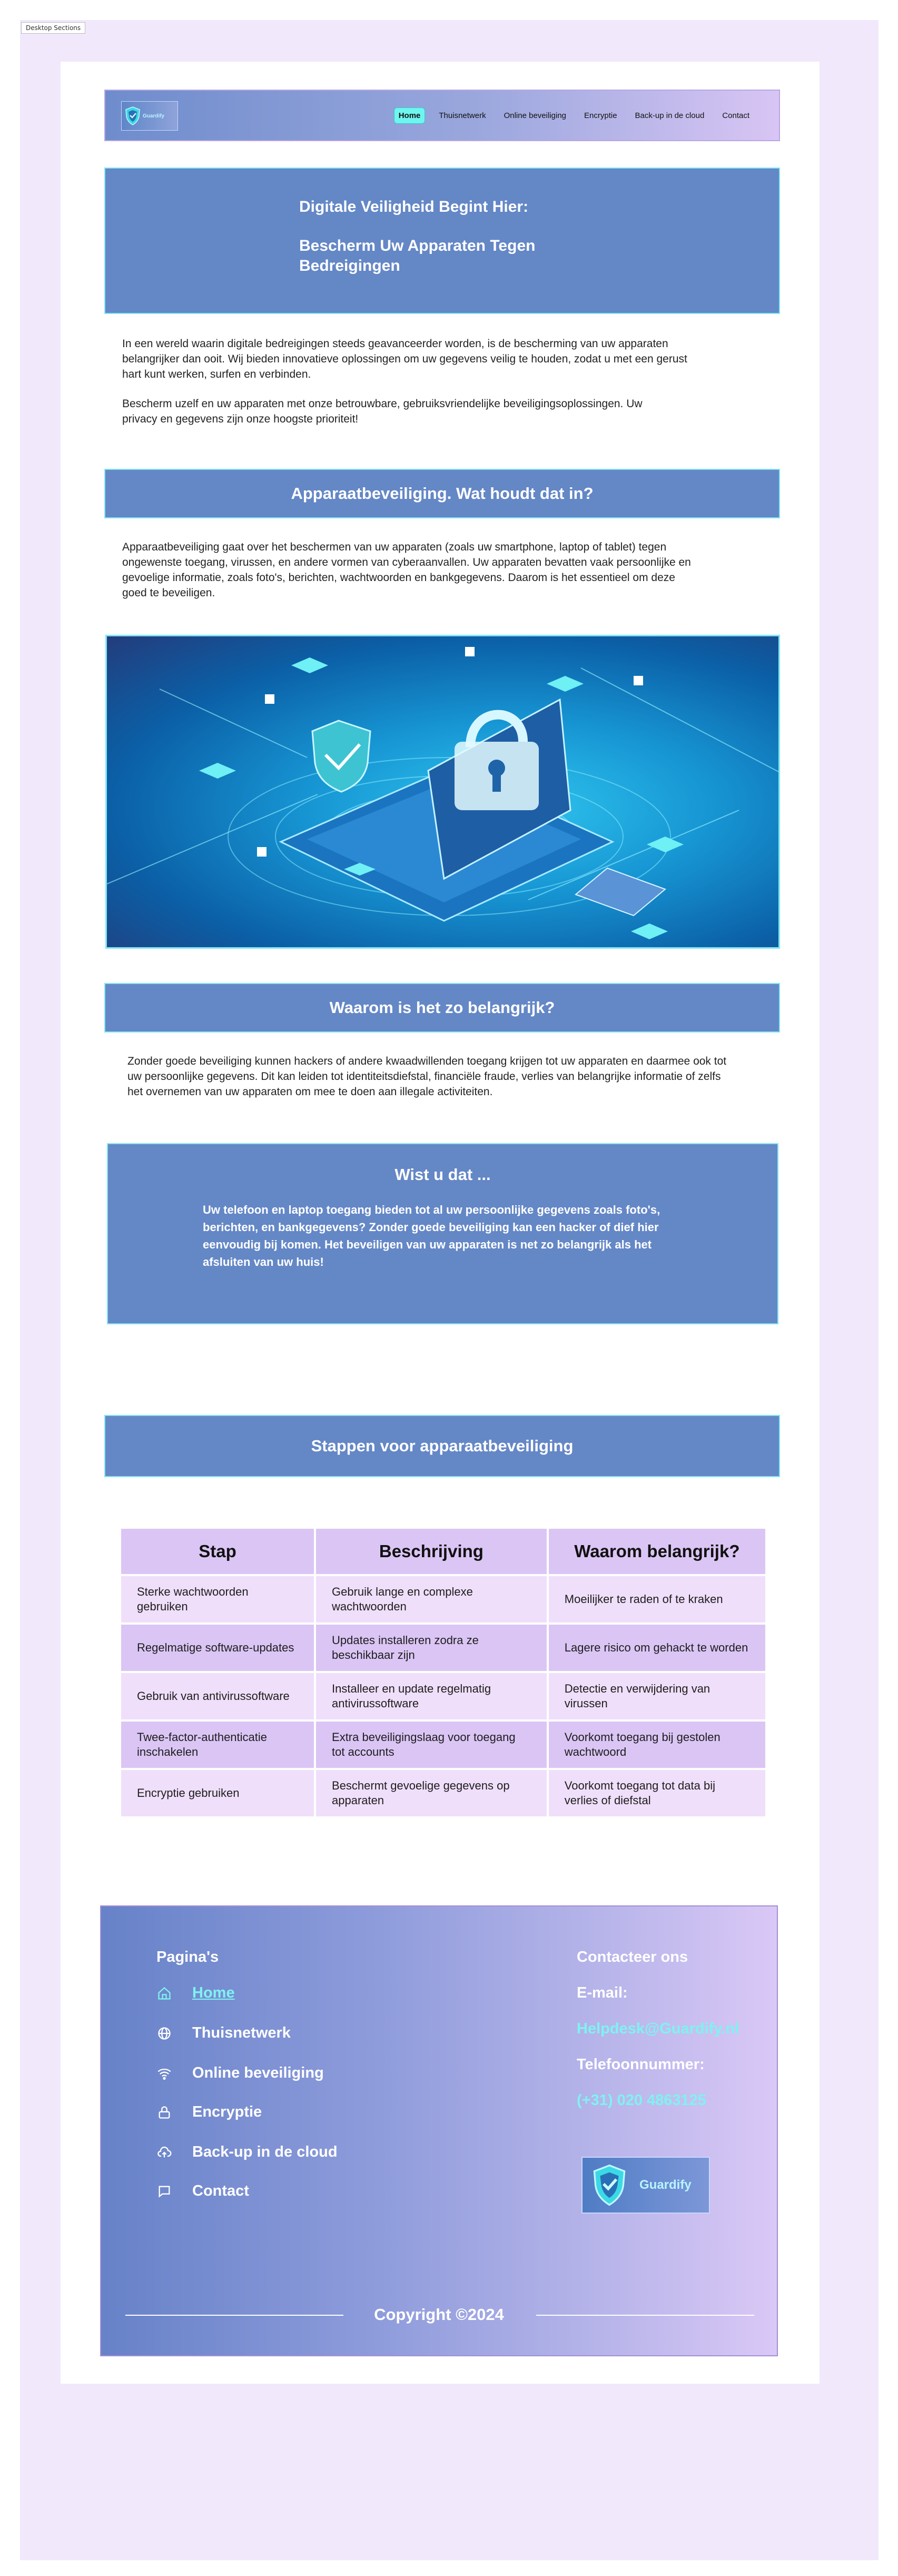  I want to click on table-cell: Gebruik van antivirussoftware, so click(218, 1696).